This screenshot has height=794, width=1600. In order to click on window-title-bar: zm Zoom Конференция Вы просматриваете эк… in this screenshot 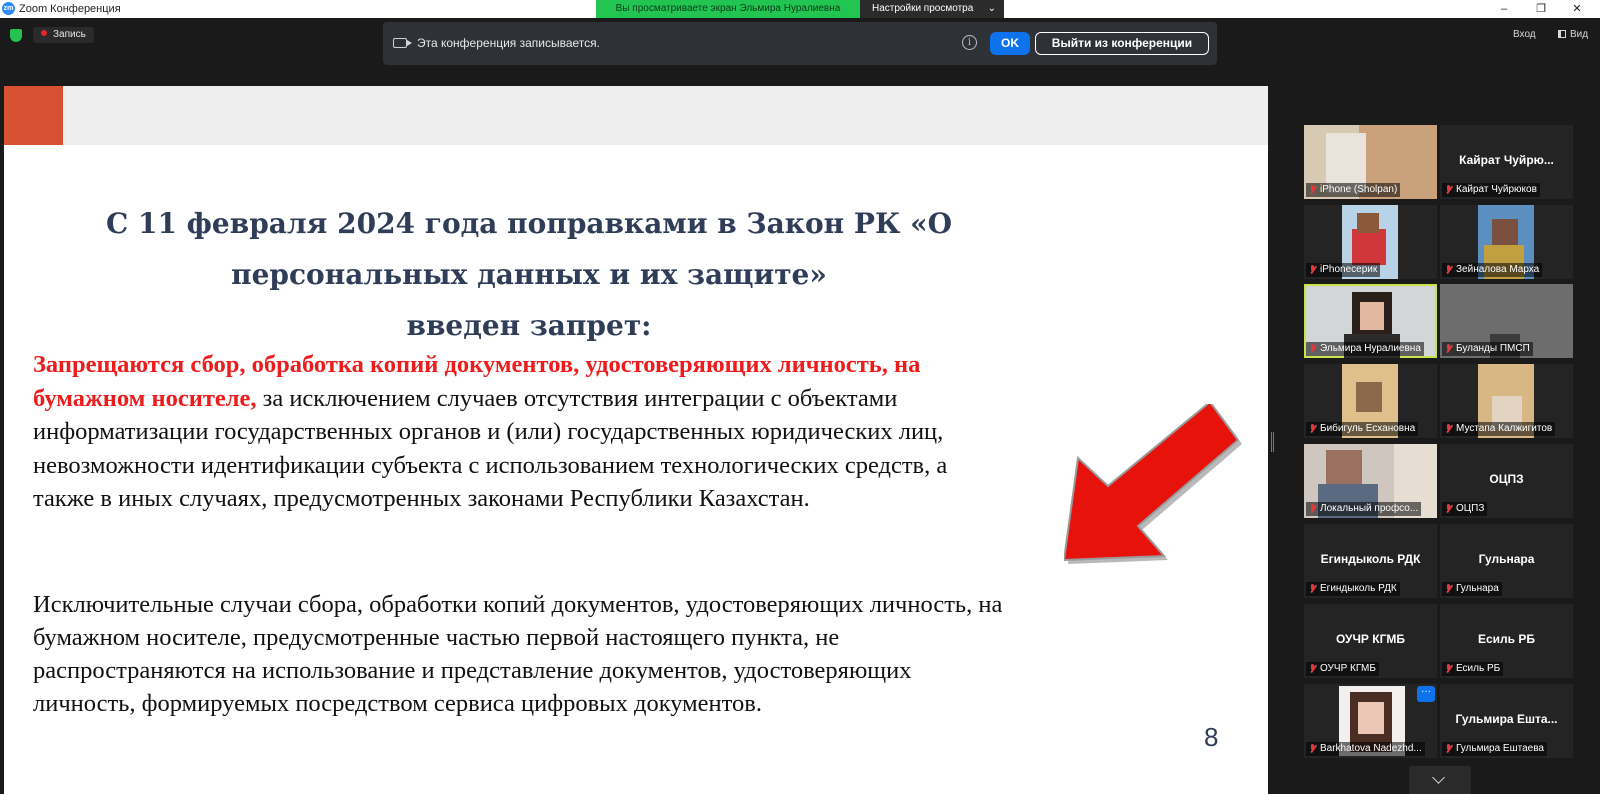, I will do `click(800, 9)`.